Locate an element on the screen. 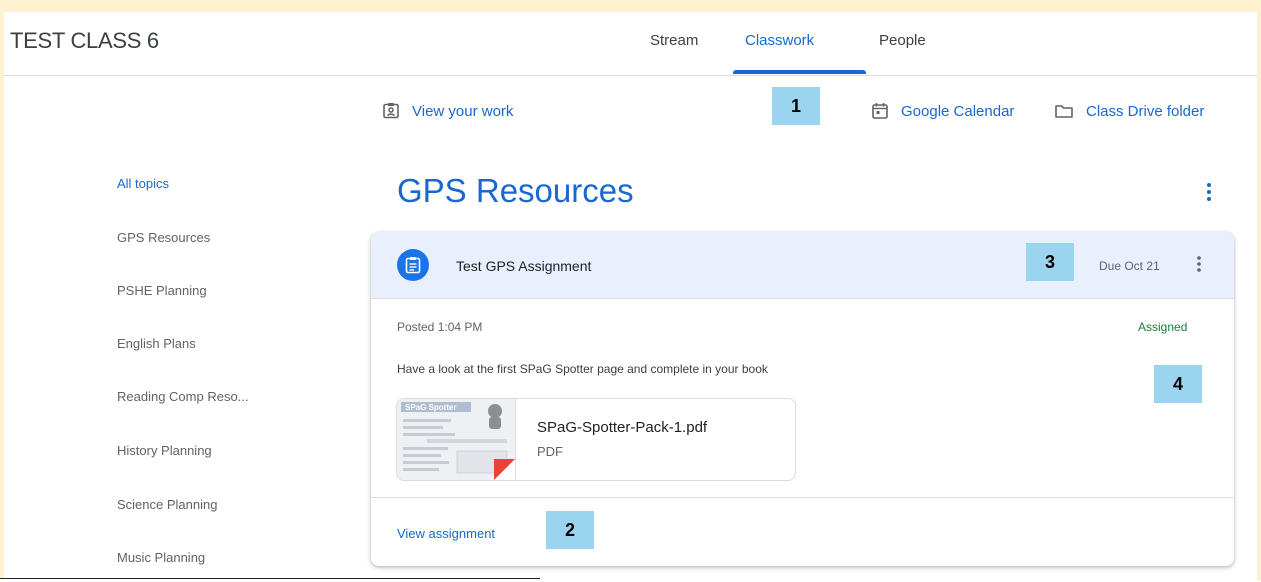 Image resolution: width=1261 pixels, height=582 pixels. page-frame-right is located at coordinates (1259, 290).